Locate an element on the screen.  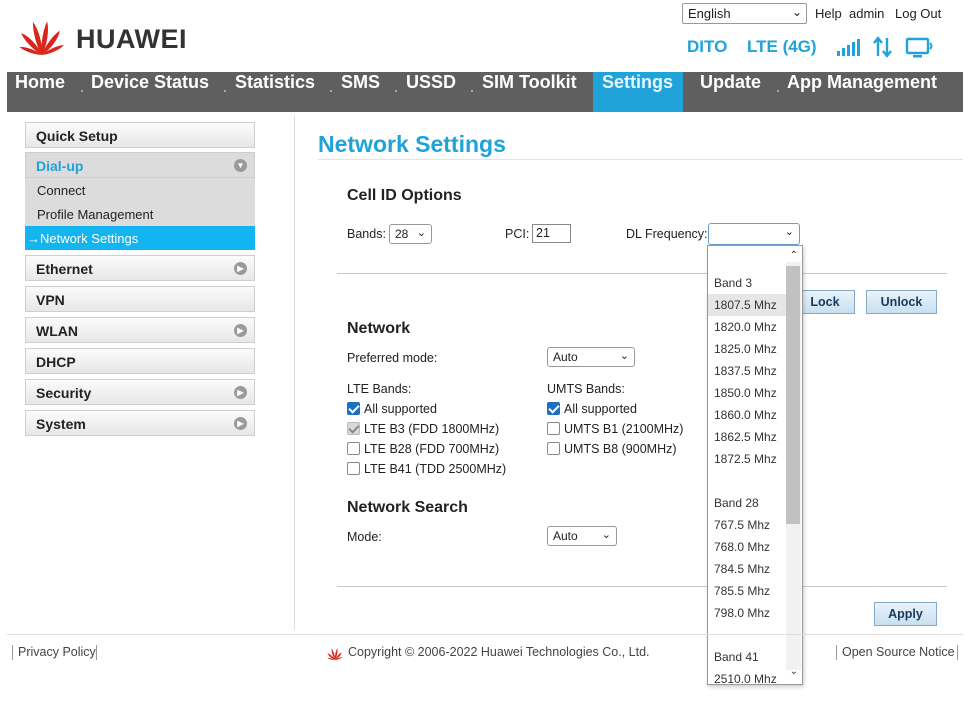
lte-b41-checkbox is located at coordinates (353, 468).